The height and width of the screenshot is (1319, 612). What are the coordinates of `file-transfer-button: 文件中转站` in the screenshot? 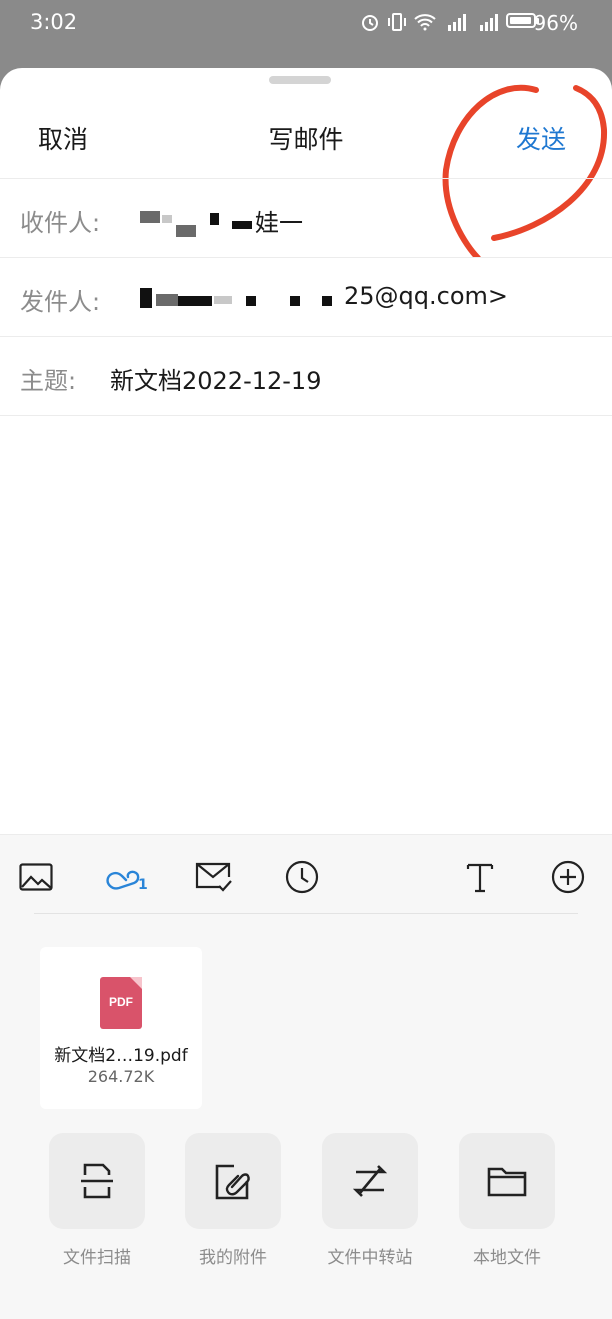 It's located at (370, 1200).